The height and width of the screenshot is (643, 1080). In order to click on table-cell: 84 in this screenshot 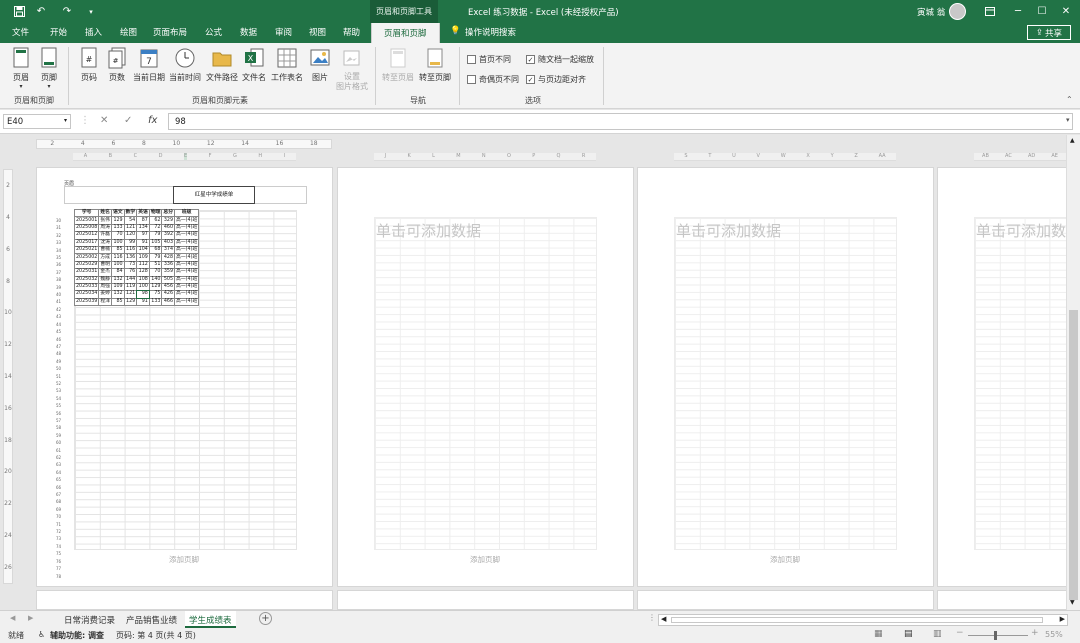, I will do `click(117, 272)`.